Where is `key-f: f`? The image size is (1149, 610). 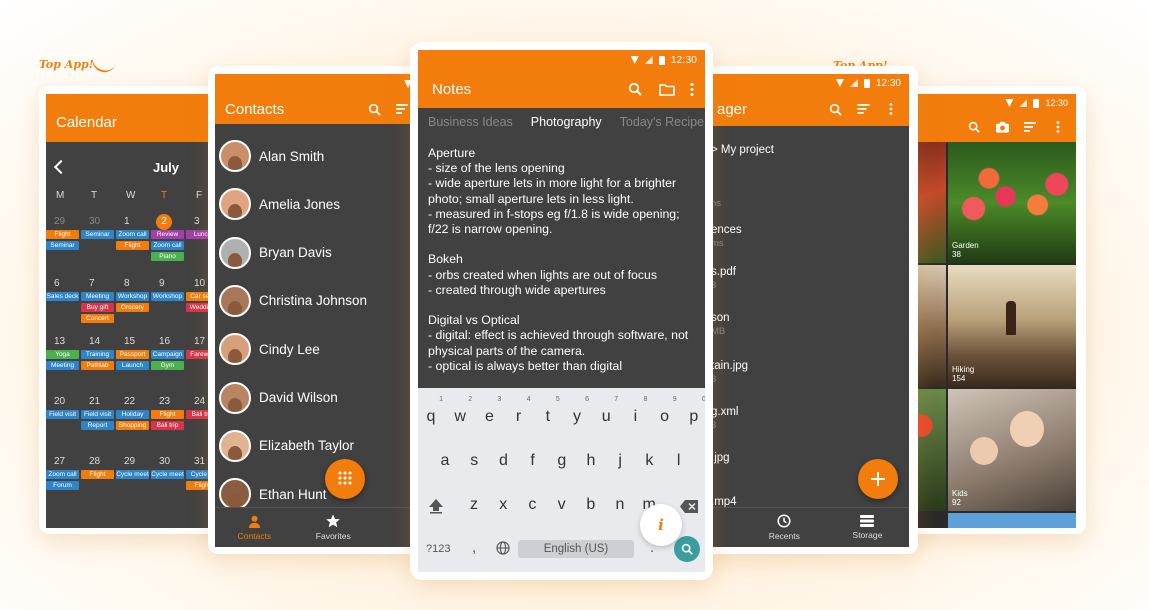 key-f: f is located at coordinates (533, 461).